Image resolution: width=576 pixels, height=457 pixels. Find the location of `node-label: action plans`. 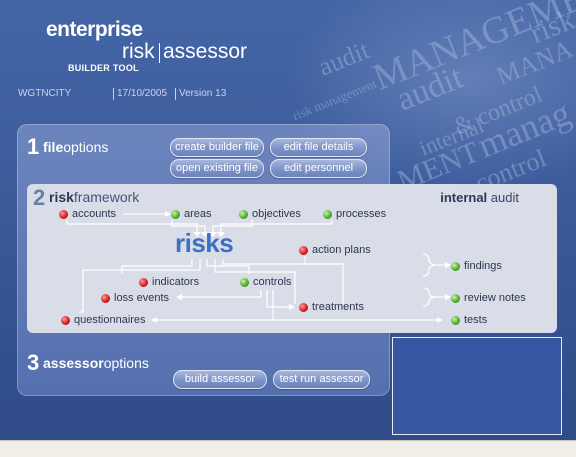

node-label: action plans is located at coordinates (341, 250).